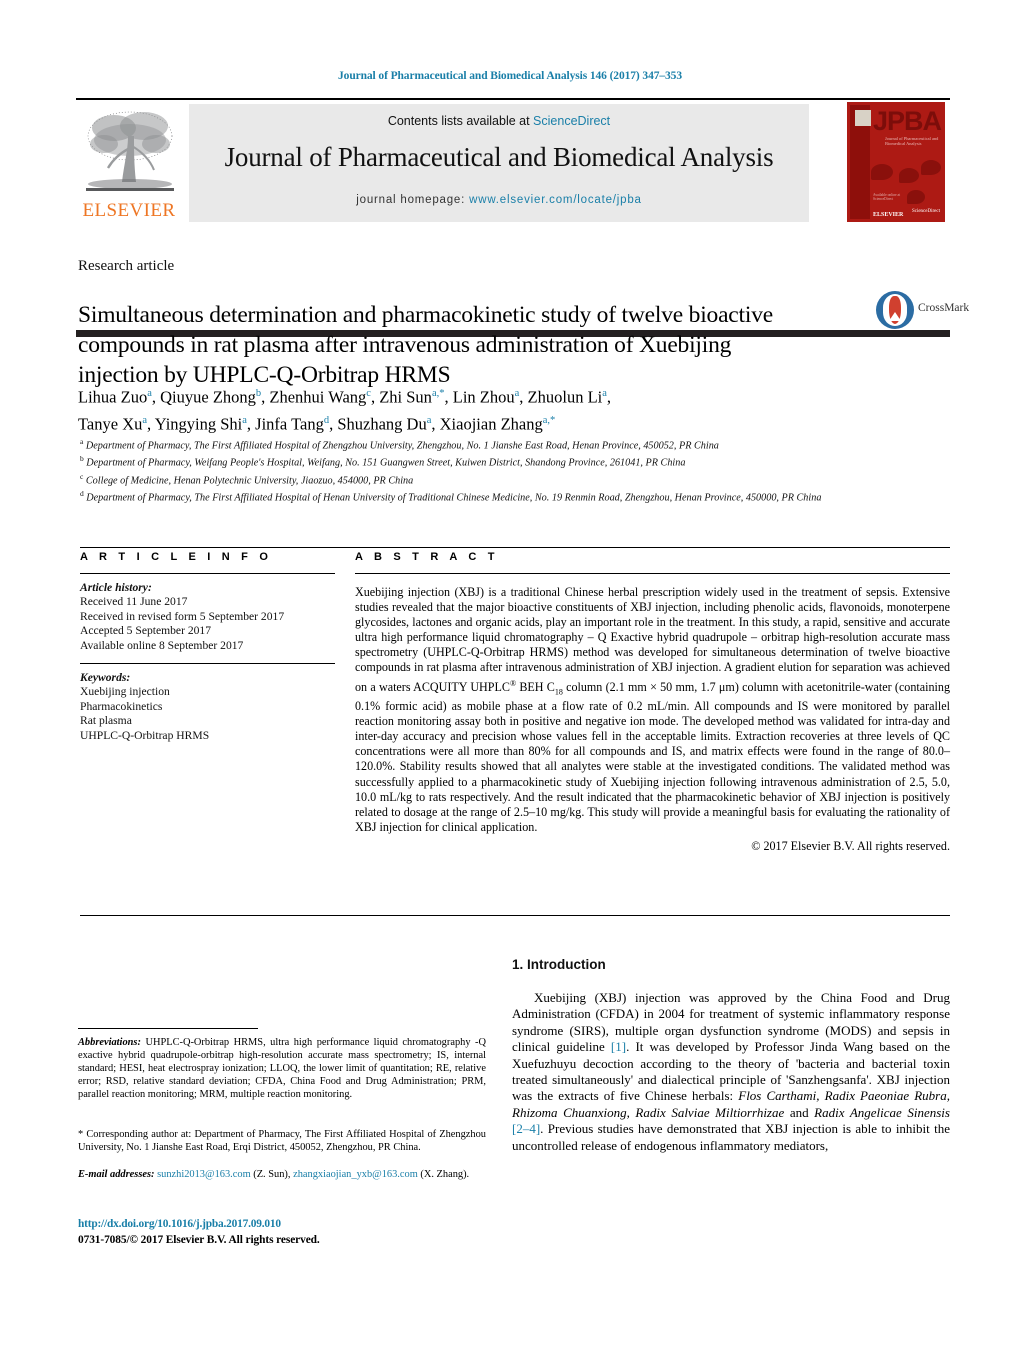  Describe the element at coordinates (863, 118) in the screenshot. I see `cover-badge-icon` at that location.